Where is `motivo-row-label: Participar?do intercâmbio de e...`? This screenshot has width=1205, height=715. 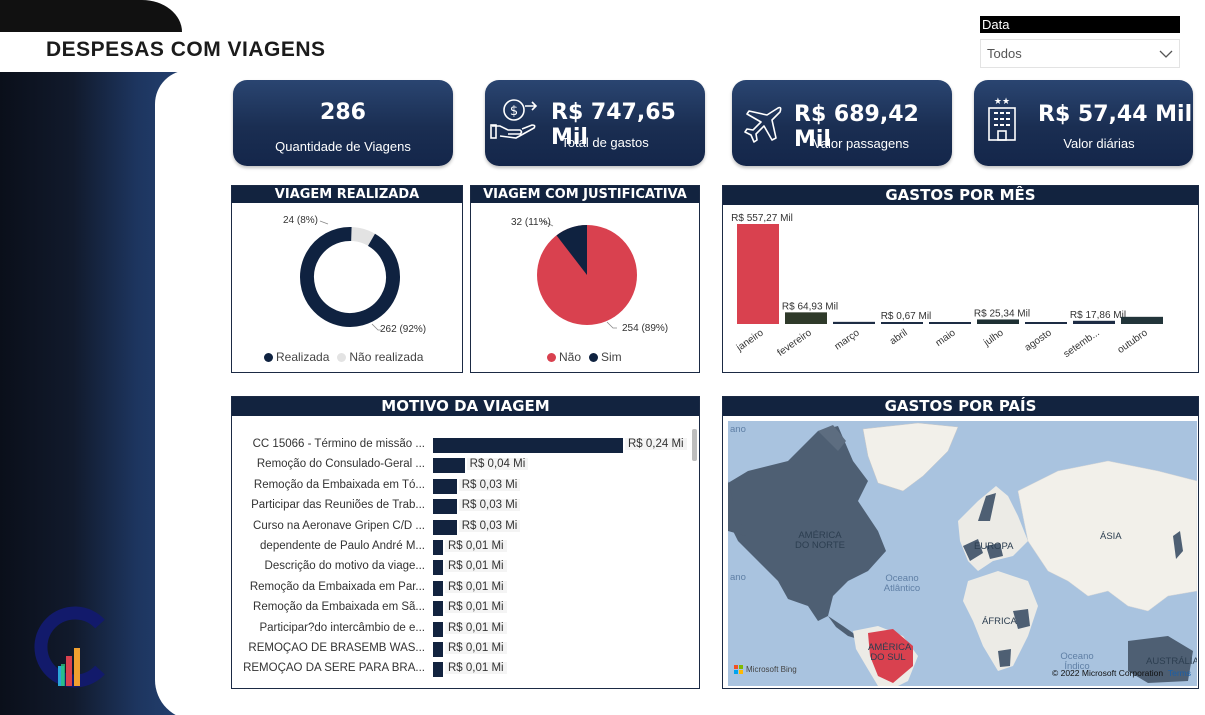
motivo-row-label: Participar?do intercâmbio de e... is located at coordinates (342, 627).